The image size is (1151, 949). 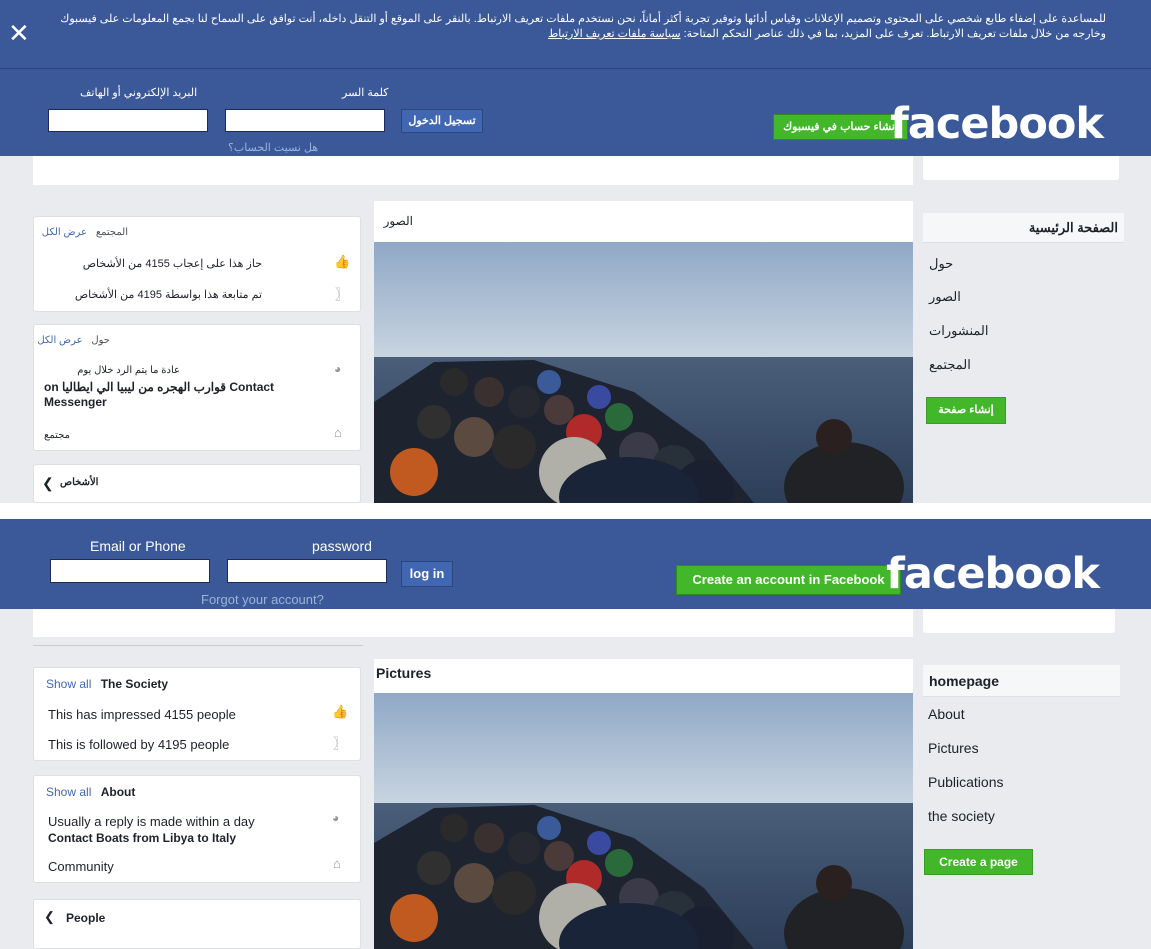 I want to click on contact-messenger-link: Contact Boats from Libya to Italy, so click(x=142, y=838).